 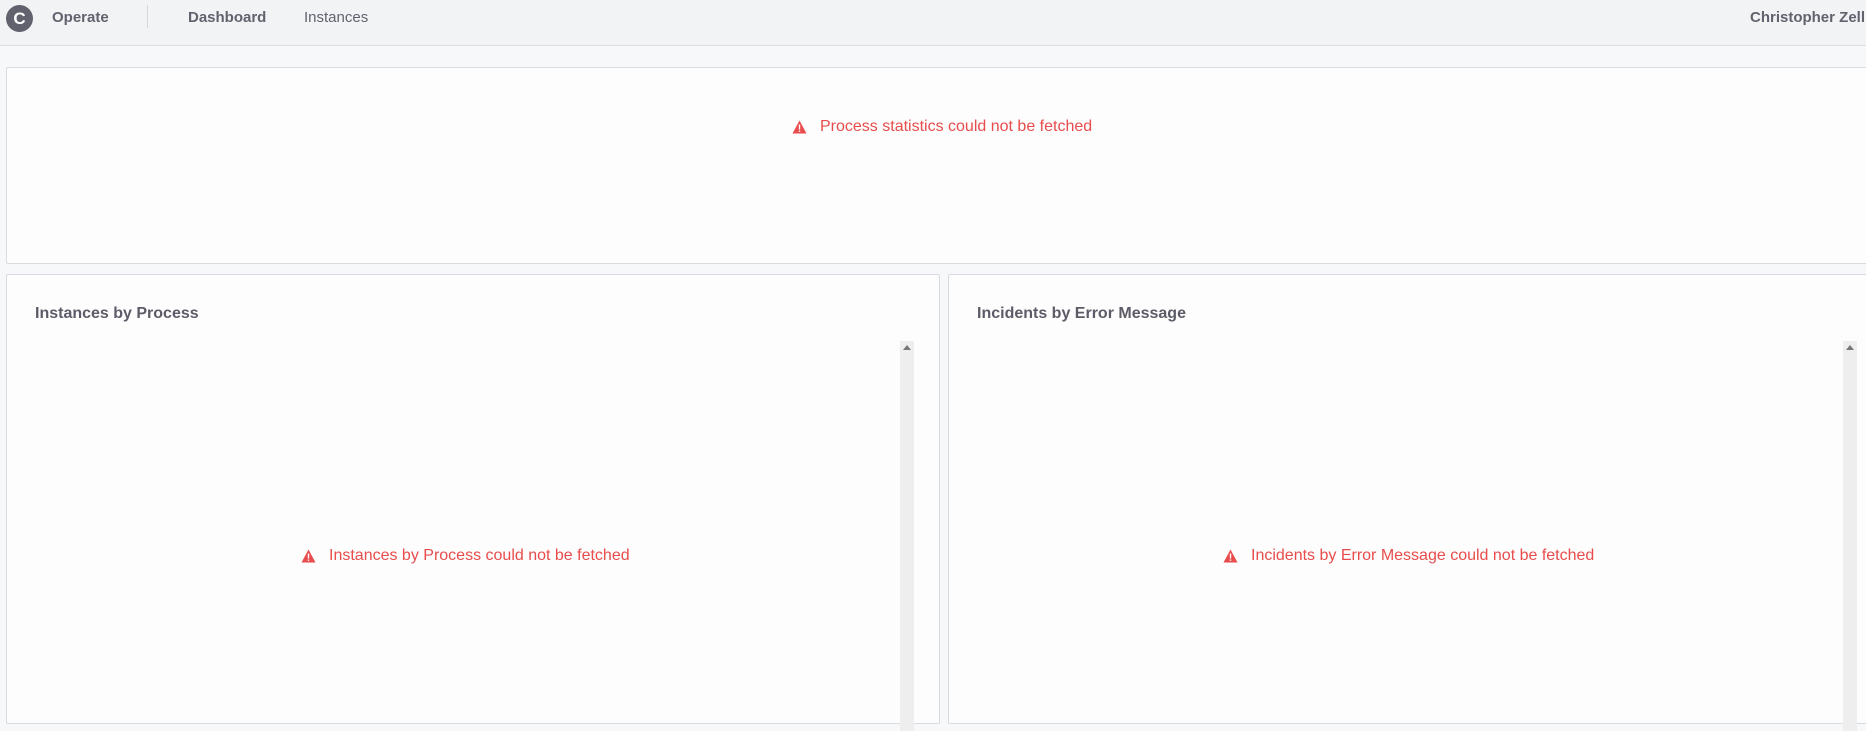 What do you see at coordinates (1850, 536) in the screenshot?
I see `incidents-scrollbar` at bounding box center [1850, 536].